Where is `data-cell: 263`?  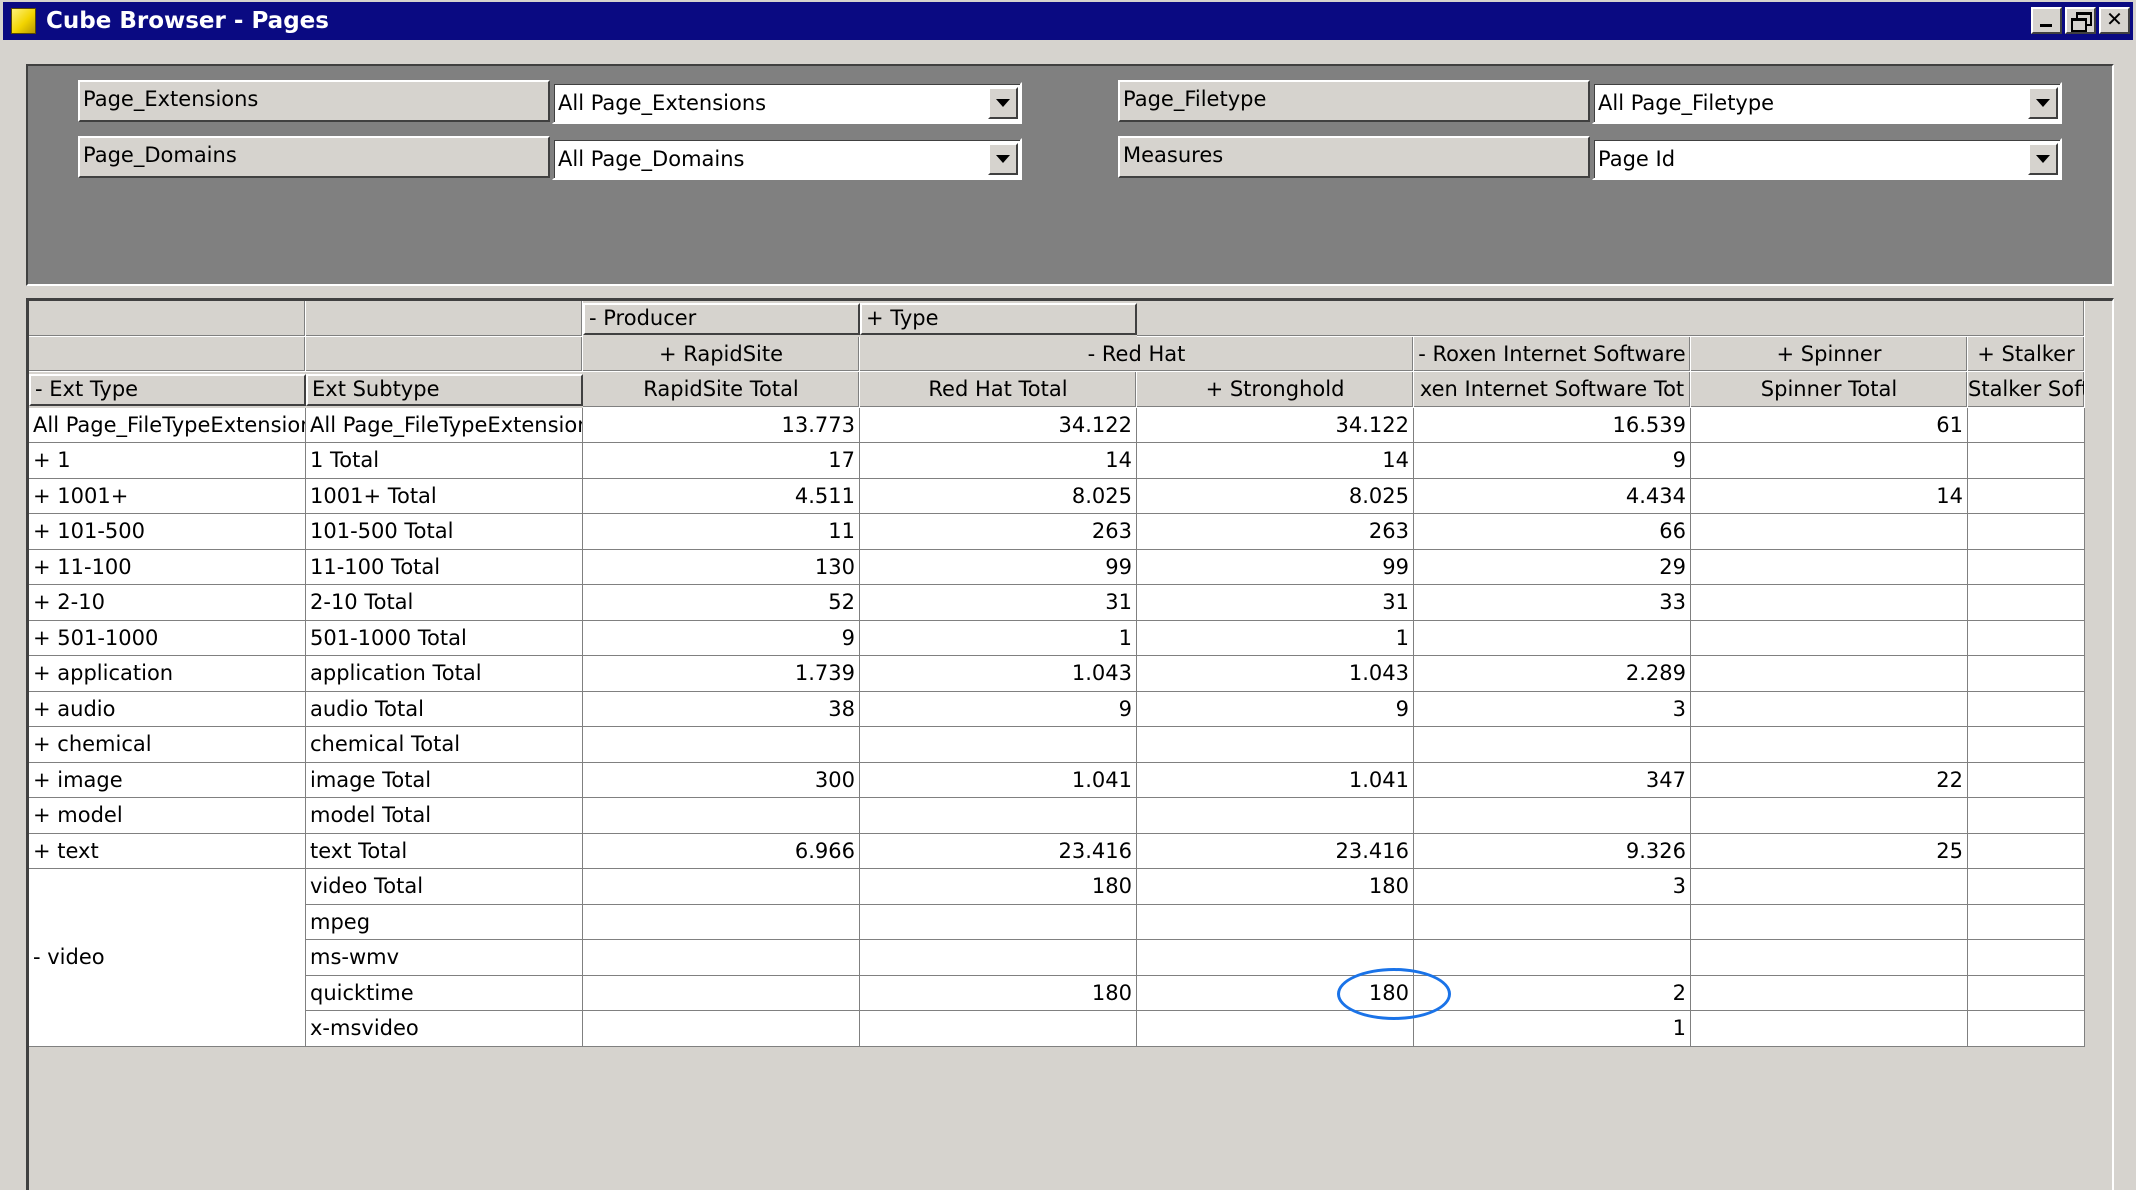 data-cell: 263 is located at coordinates (998, 532).